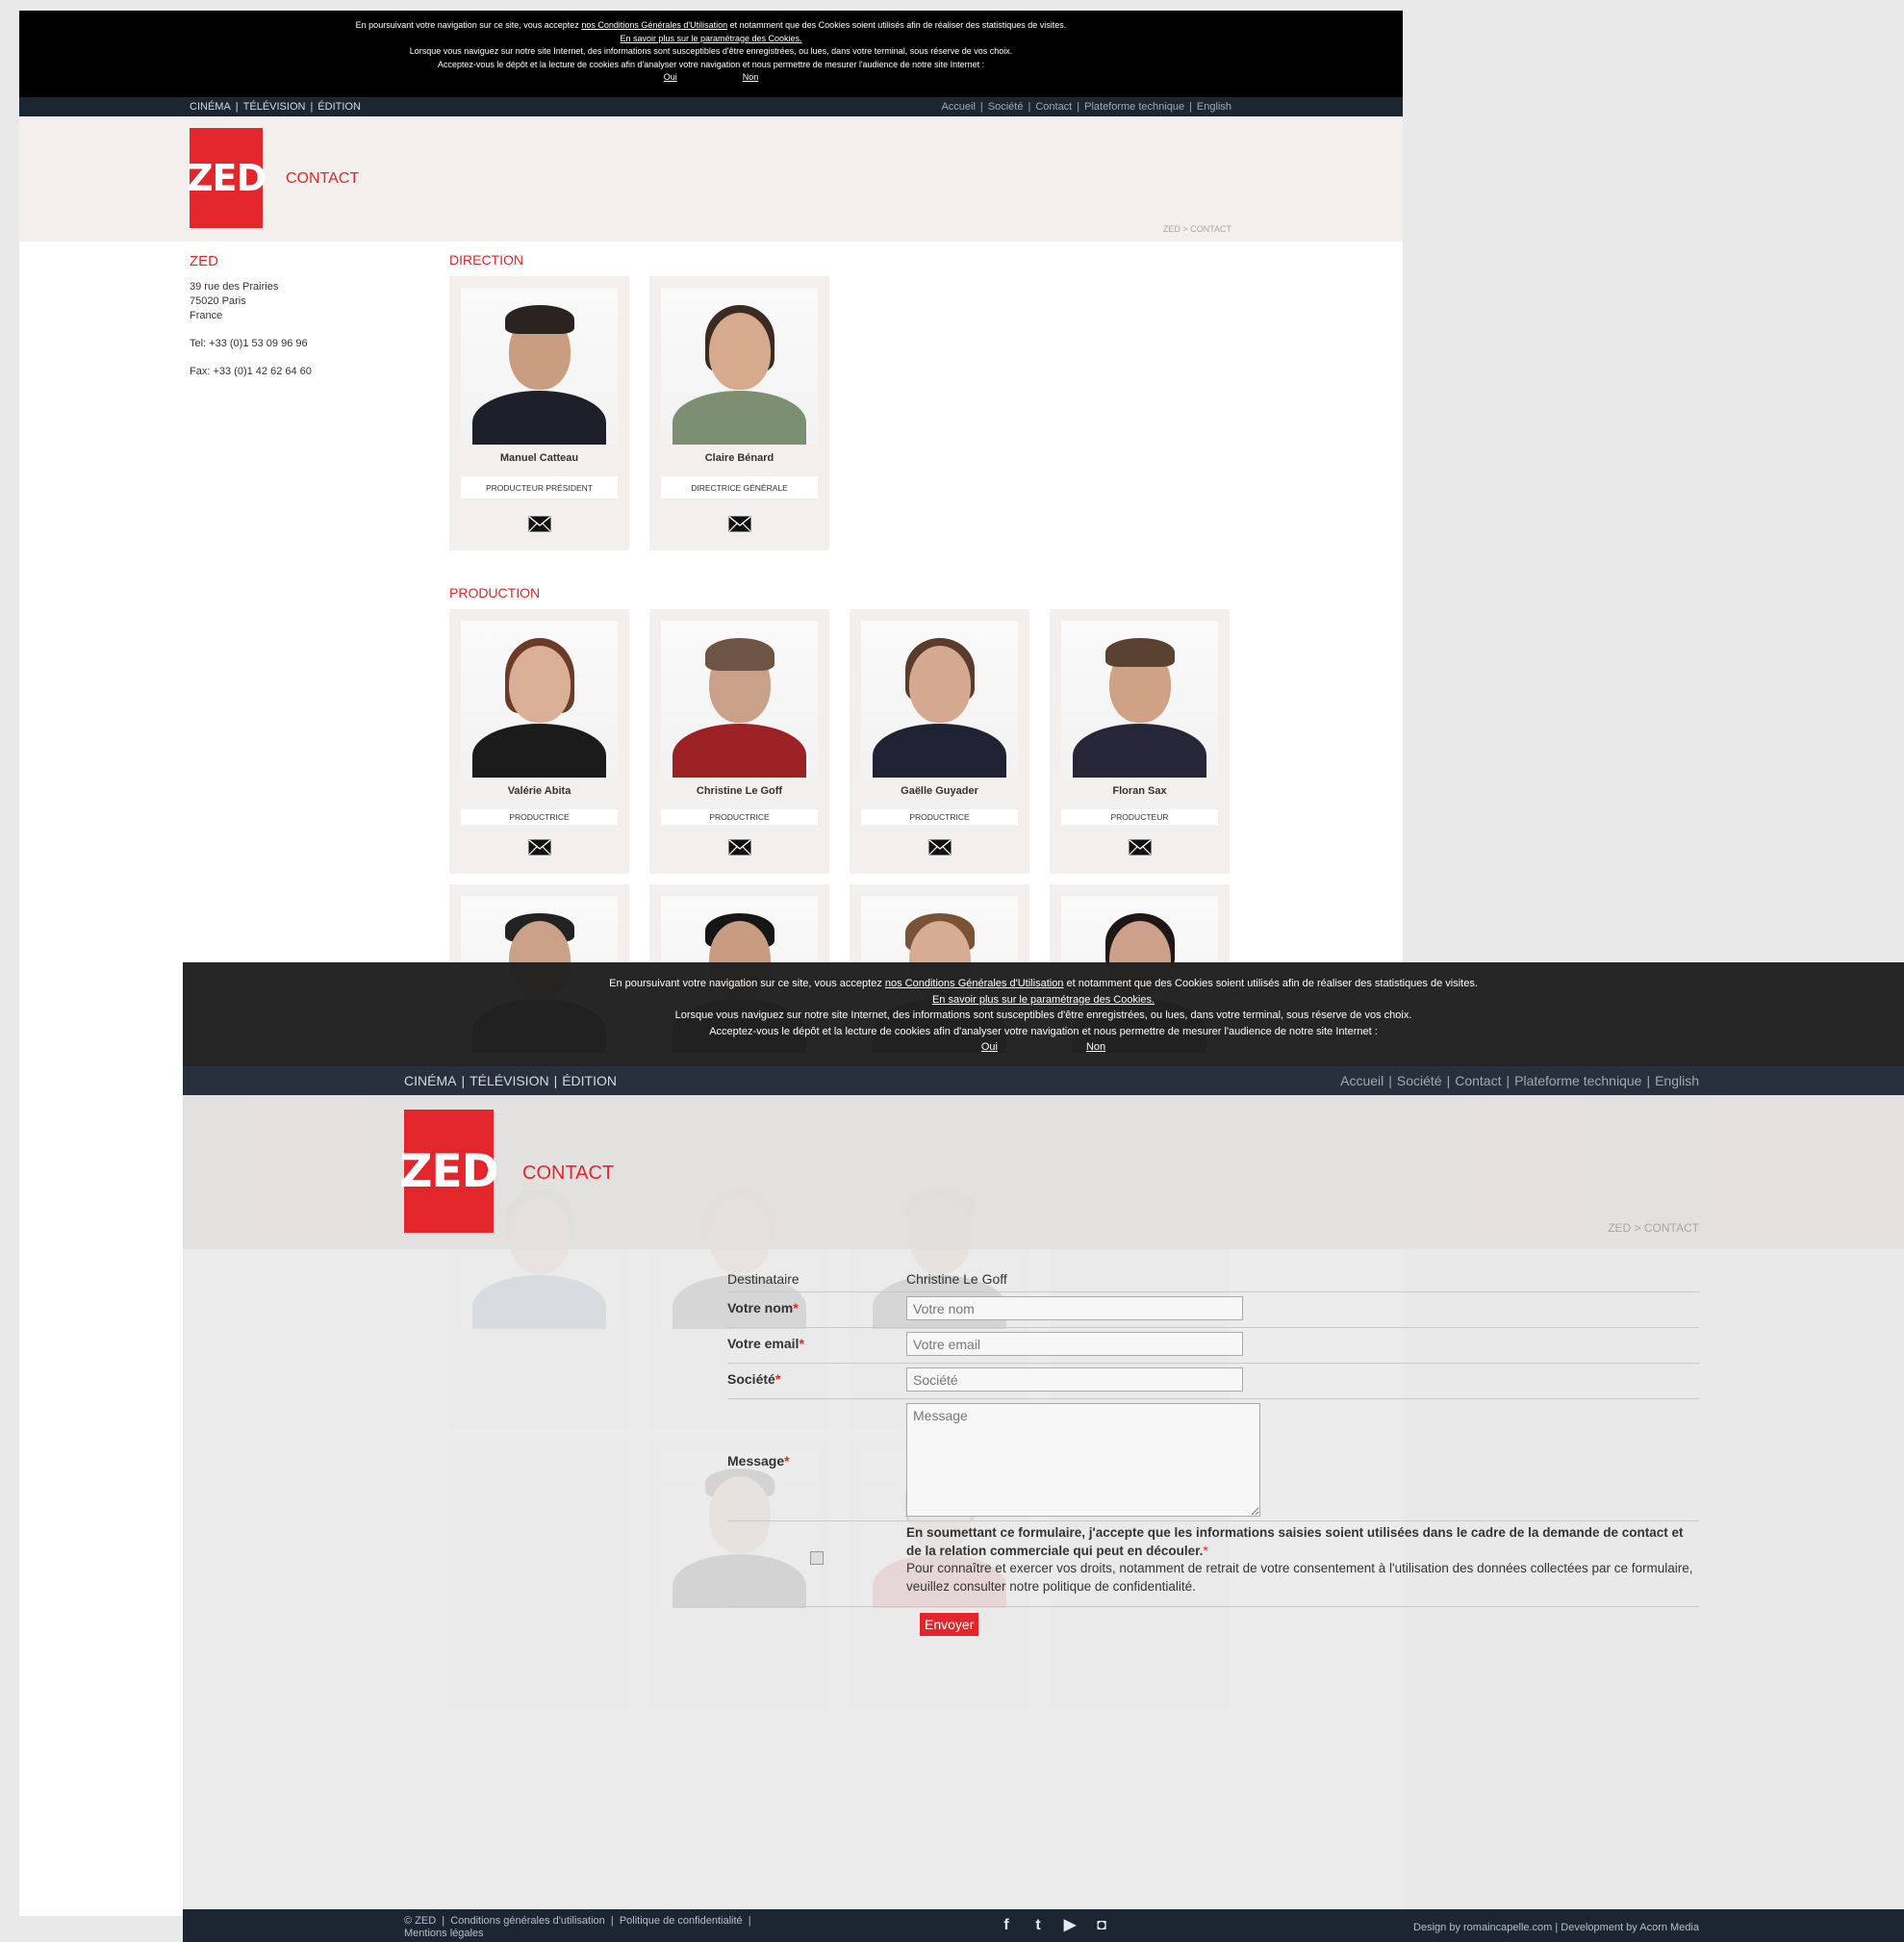 Image resolution: width=1904 pixels, height=1942 pixels. I want to click on member-name: Gaëlle Guyader, so click(939, 791).